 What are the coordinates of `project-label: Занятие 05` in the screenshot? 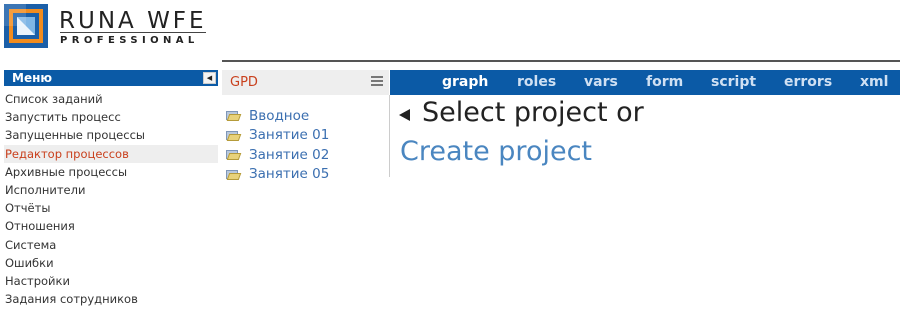 It's located at (289, 174).